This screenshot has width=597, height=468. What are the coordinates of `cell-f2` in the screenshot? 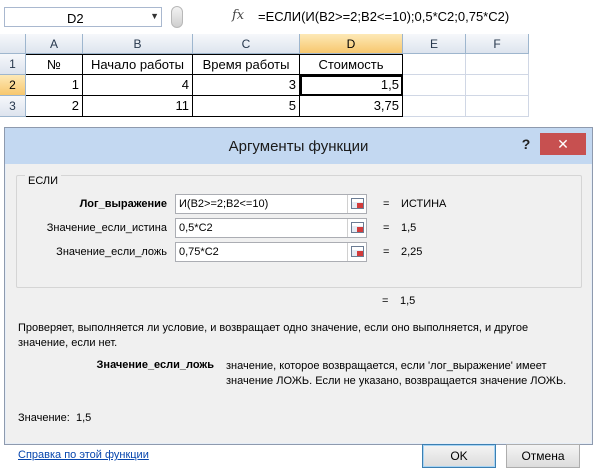 It's located at (497, 85).